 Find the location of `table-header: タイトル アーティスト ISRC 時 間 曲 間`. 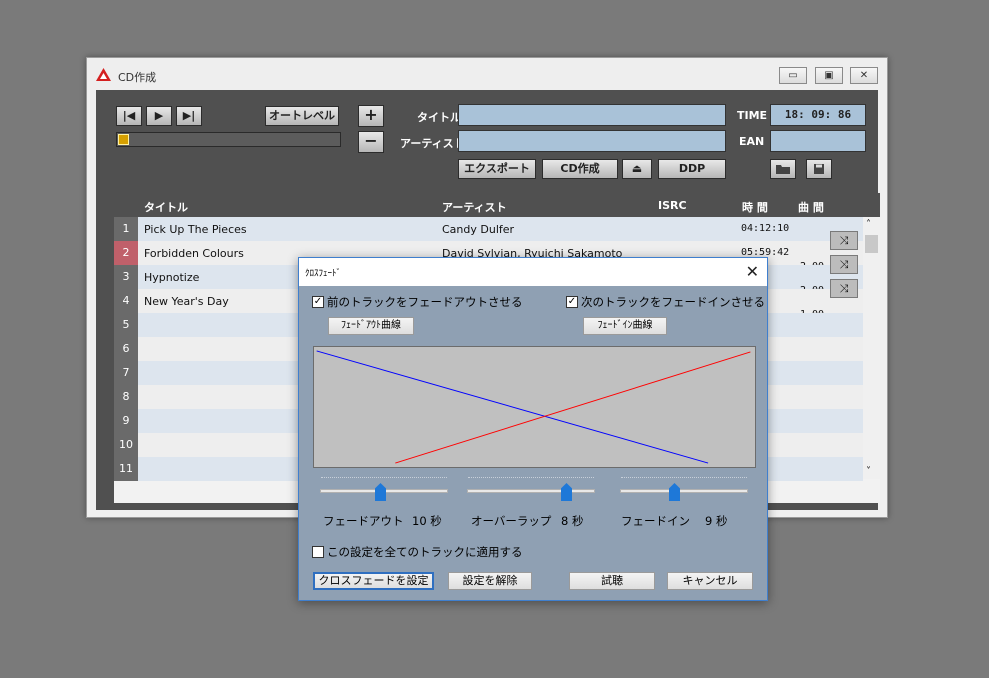

table-header: タイトル アーティスト ISRC 時 間 曲 間 is located at coordinates (497, 205).